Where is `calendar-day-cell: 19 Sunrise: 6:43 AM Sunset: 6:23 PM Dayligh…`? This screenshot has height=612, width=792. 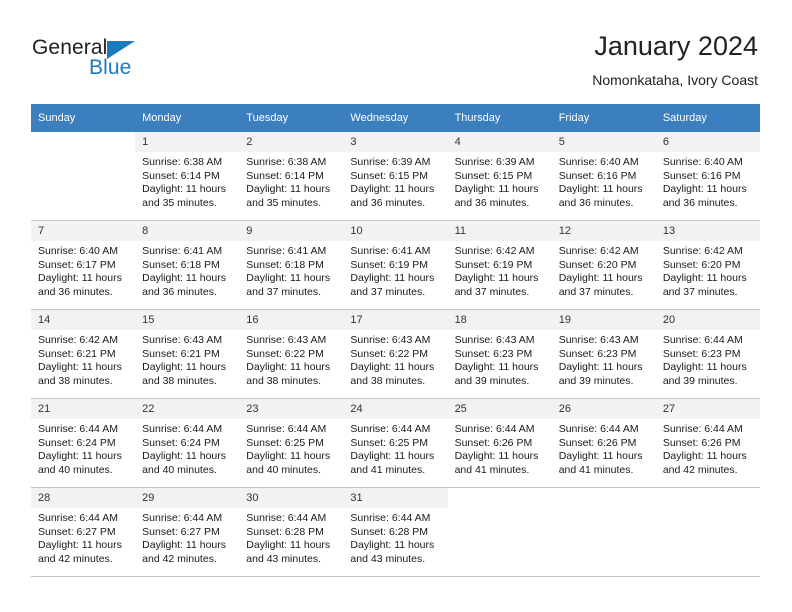
calendar-day-cell: 19 Sunrise: 6:43 AM Sunset: 6:23 PM Dayligh… is located at coordinates (603, 354).